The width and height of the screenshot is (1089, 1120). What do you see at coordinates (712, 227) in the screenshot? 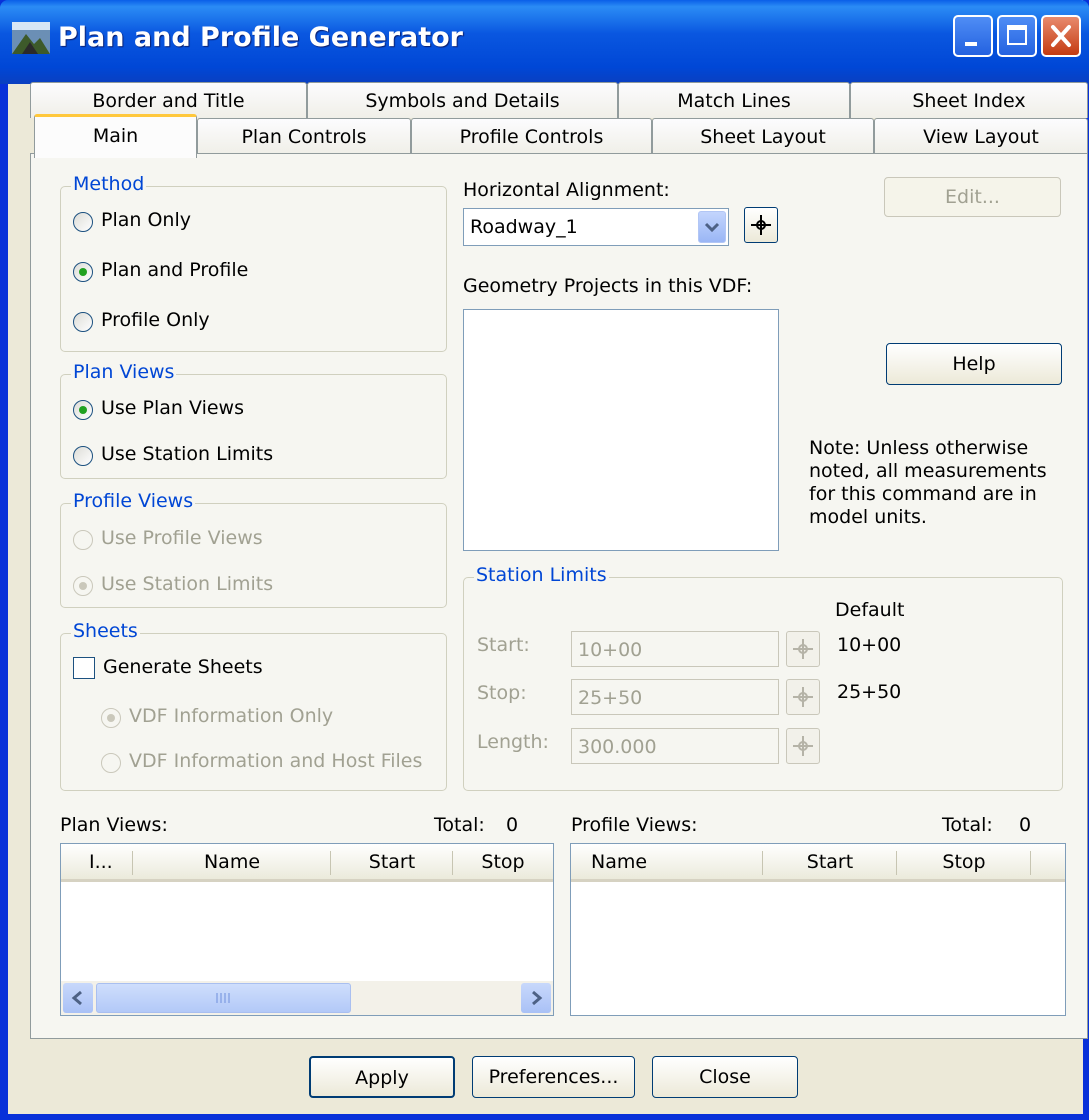
I see `chevron-down-icon` at bounding box center [712, 227].